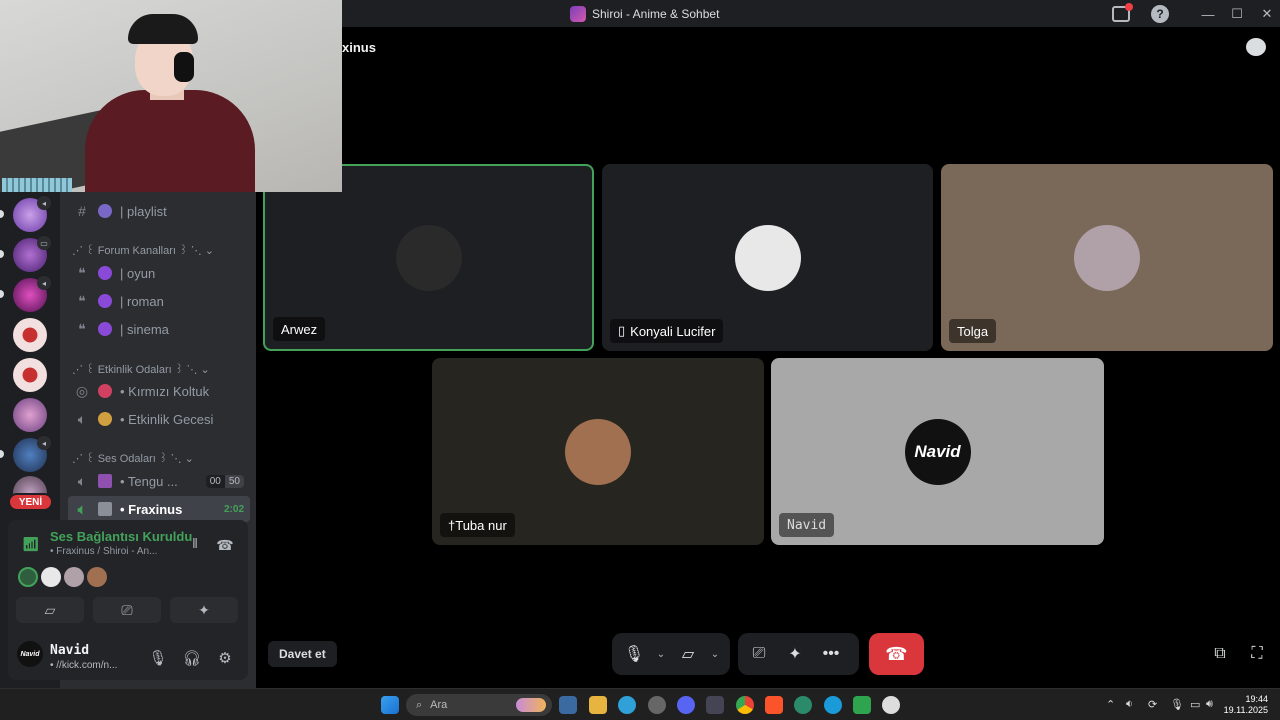 Image resolution: width=1280 pixels, height=720 pixels. I want to click on inbox-icon, so click(1122, 12).